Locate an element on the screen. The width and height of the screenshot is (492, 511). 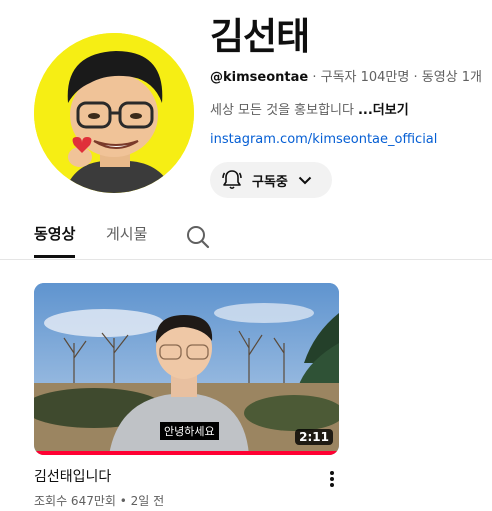
channel-meta: @kimseontae · 구독자 104만명 · 동영상 1개 is located at coordinates (346, 75).